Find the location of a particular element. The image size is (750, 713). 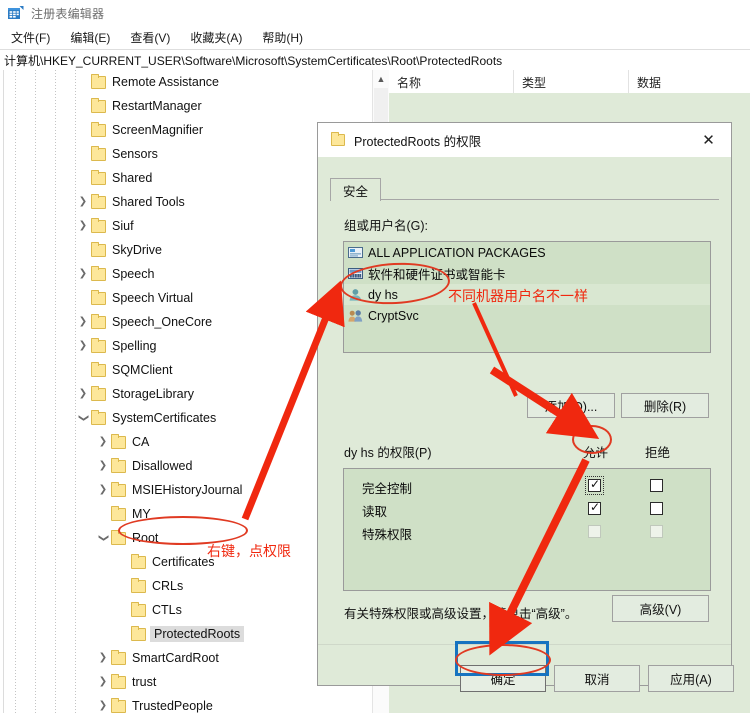

apply-button: 应用(A) is located at coordinates (691, 678).